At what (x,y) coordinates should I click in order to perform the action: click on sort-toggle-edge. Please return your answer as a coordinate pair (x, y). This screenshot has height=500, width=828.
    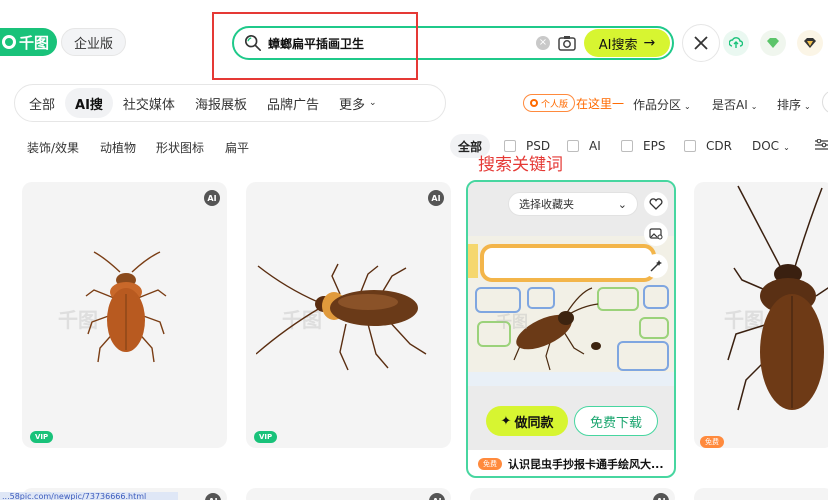
    Looking at the image, I should click on (825, 102).